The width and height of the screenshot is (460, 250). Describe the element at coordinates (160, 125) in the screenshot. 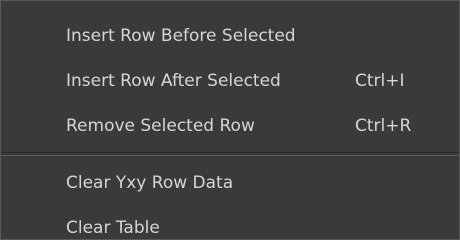

I see `menu-item-label: Remove Selected Row` at that location.